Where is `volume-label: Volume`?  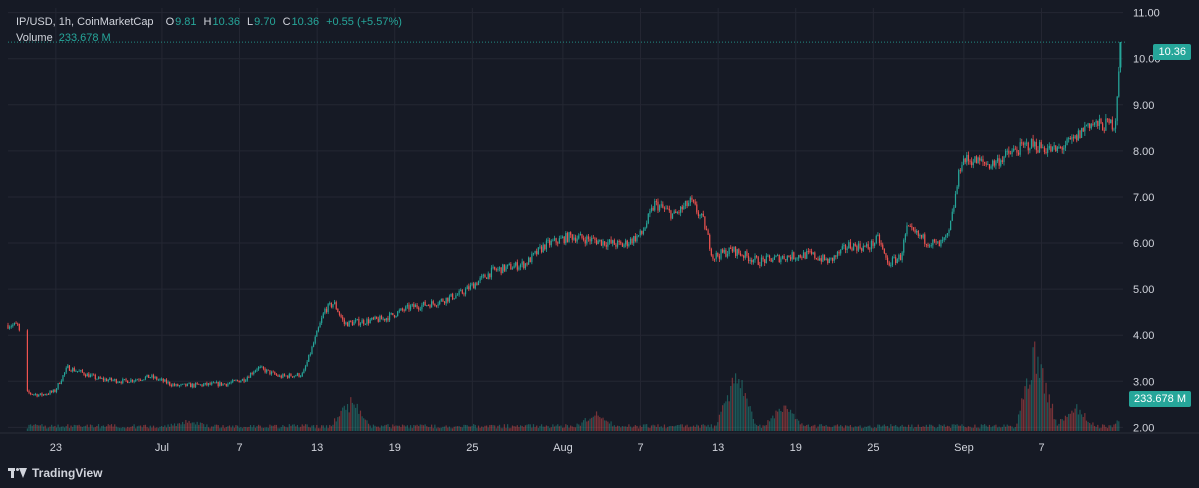
volume-label: Volume is located at coordinates (34, 38).